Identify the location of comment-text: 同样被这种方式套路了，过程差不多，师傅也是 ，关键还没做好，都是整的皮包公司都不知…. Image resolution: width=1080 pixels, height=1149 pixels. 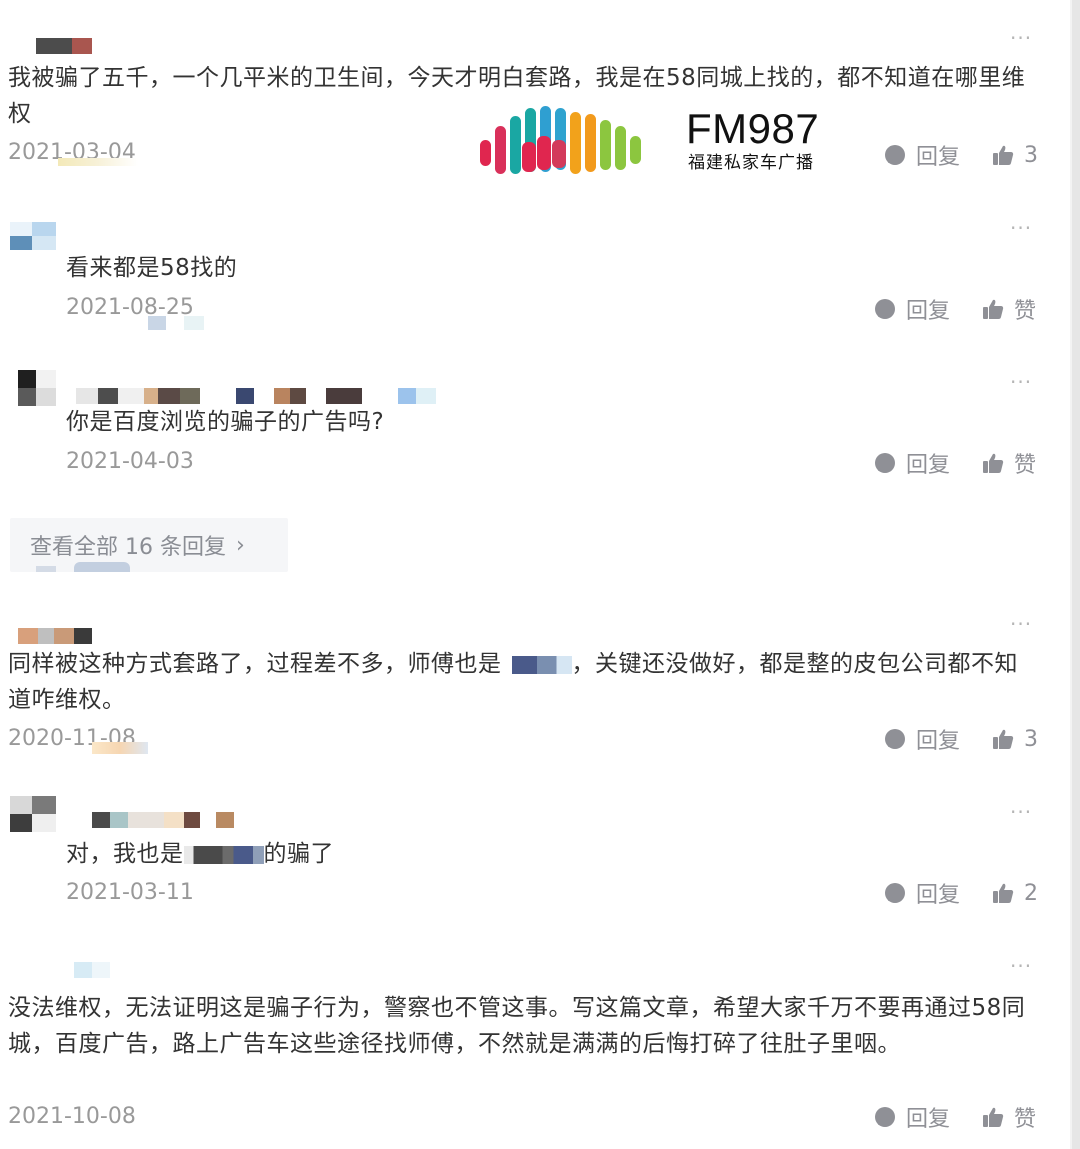
(523, 682).